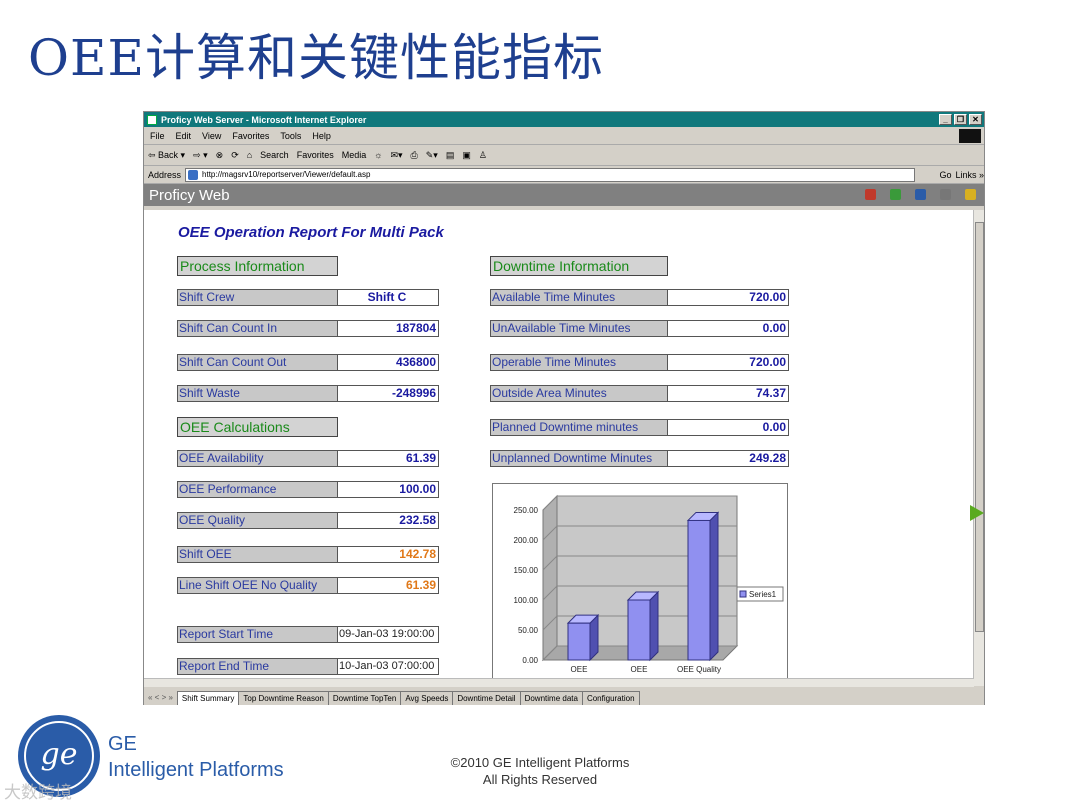  Describe the element at coordinates (283, 698) in the screenshot. I see `tab-top-downtime-reason: Top Downtime Reason` at that location.